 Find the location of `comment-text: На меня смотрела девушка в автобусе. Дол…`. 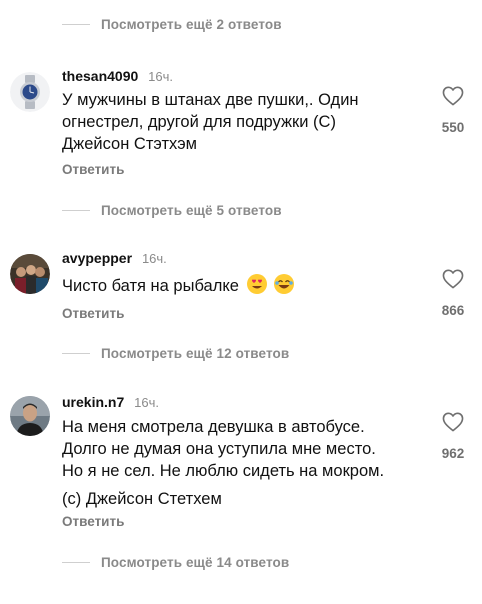

comment-text: На меня смотрела девушка в автобусе. Дол… is located at coordinates (242, 463).